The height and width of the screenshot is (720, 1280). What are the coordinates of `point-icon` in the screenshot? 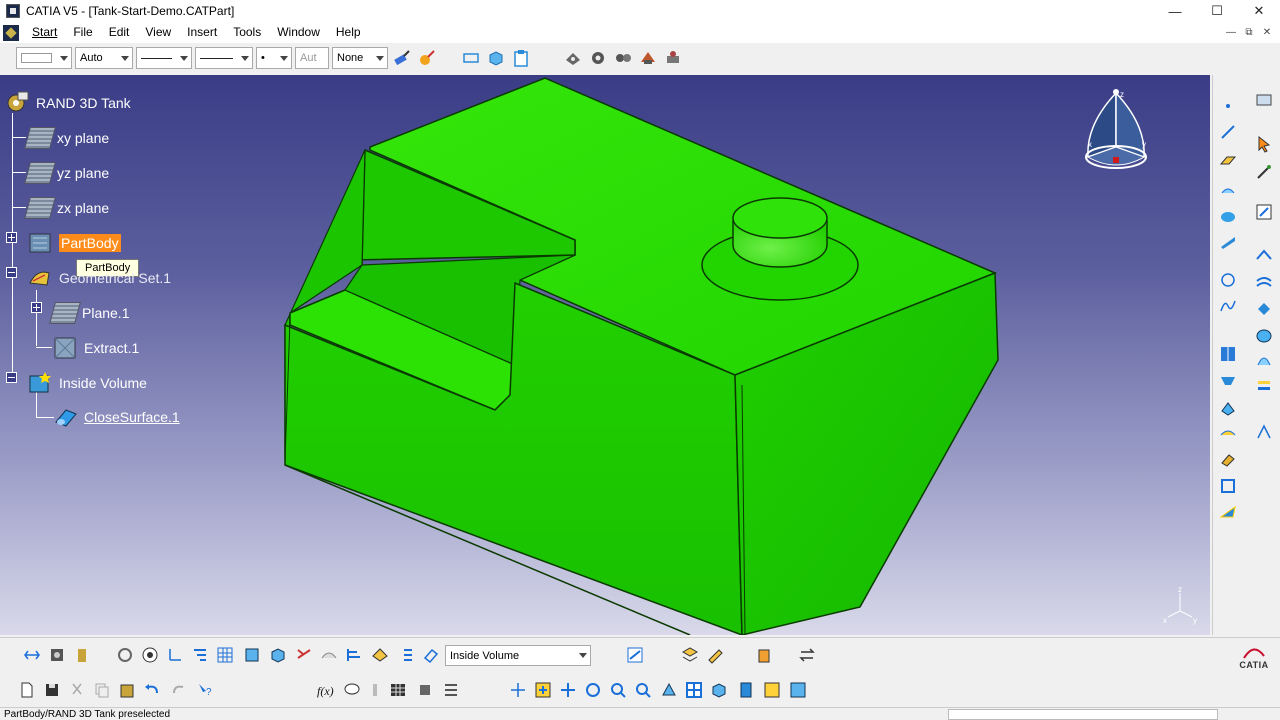 It's located at (1228, 106).